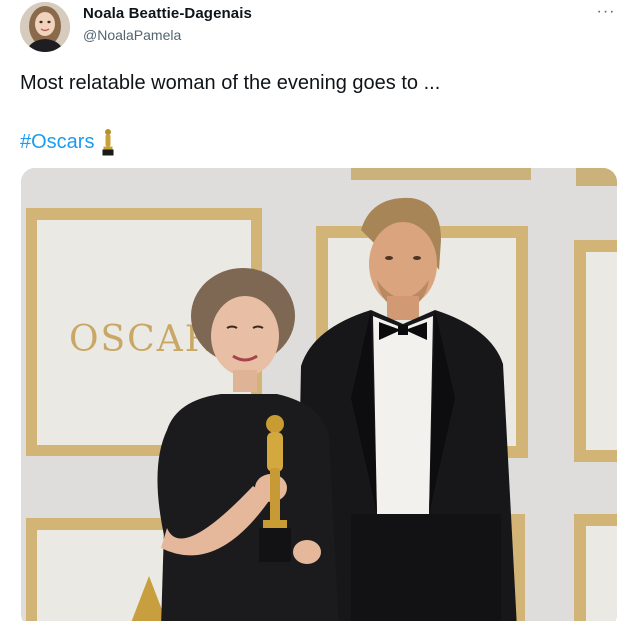 The width and height of the screenshot is (640, 621). I want to click on more-options-button: ···, so click(606, 12).